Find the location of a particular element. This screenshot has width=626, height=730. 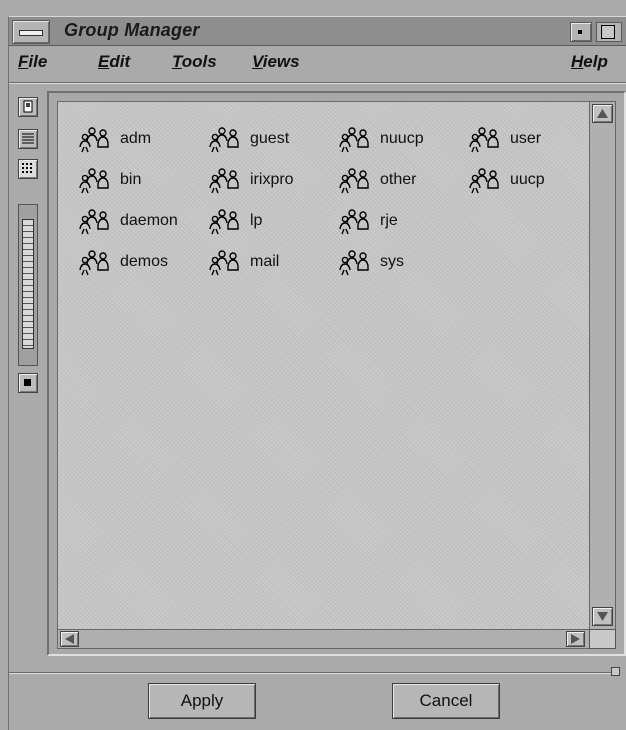

group-item-other: other is located at coordinates (393, 179).